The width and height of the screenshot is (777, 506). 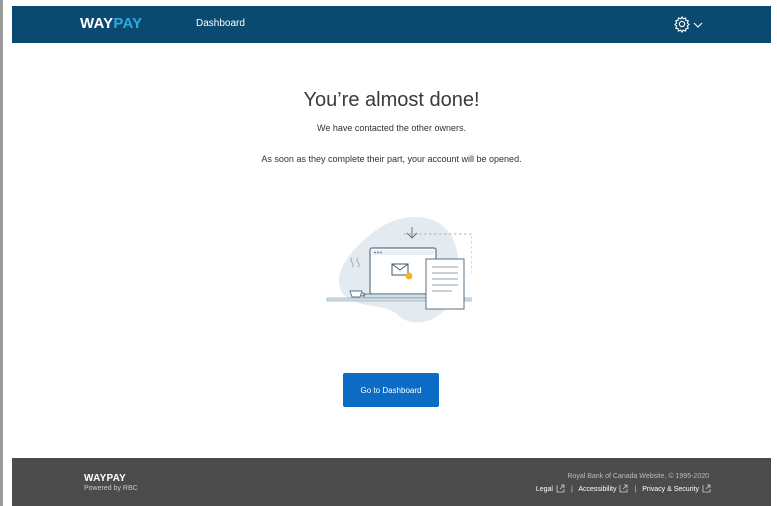 I want to click on top-header: WAYPAY Dashboard, so click(x=391, y=24).